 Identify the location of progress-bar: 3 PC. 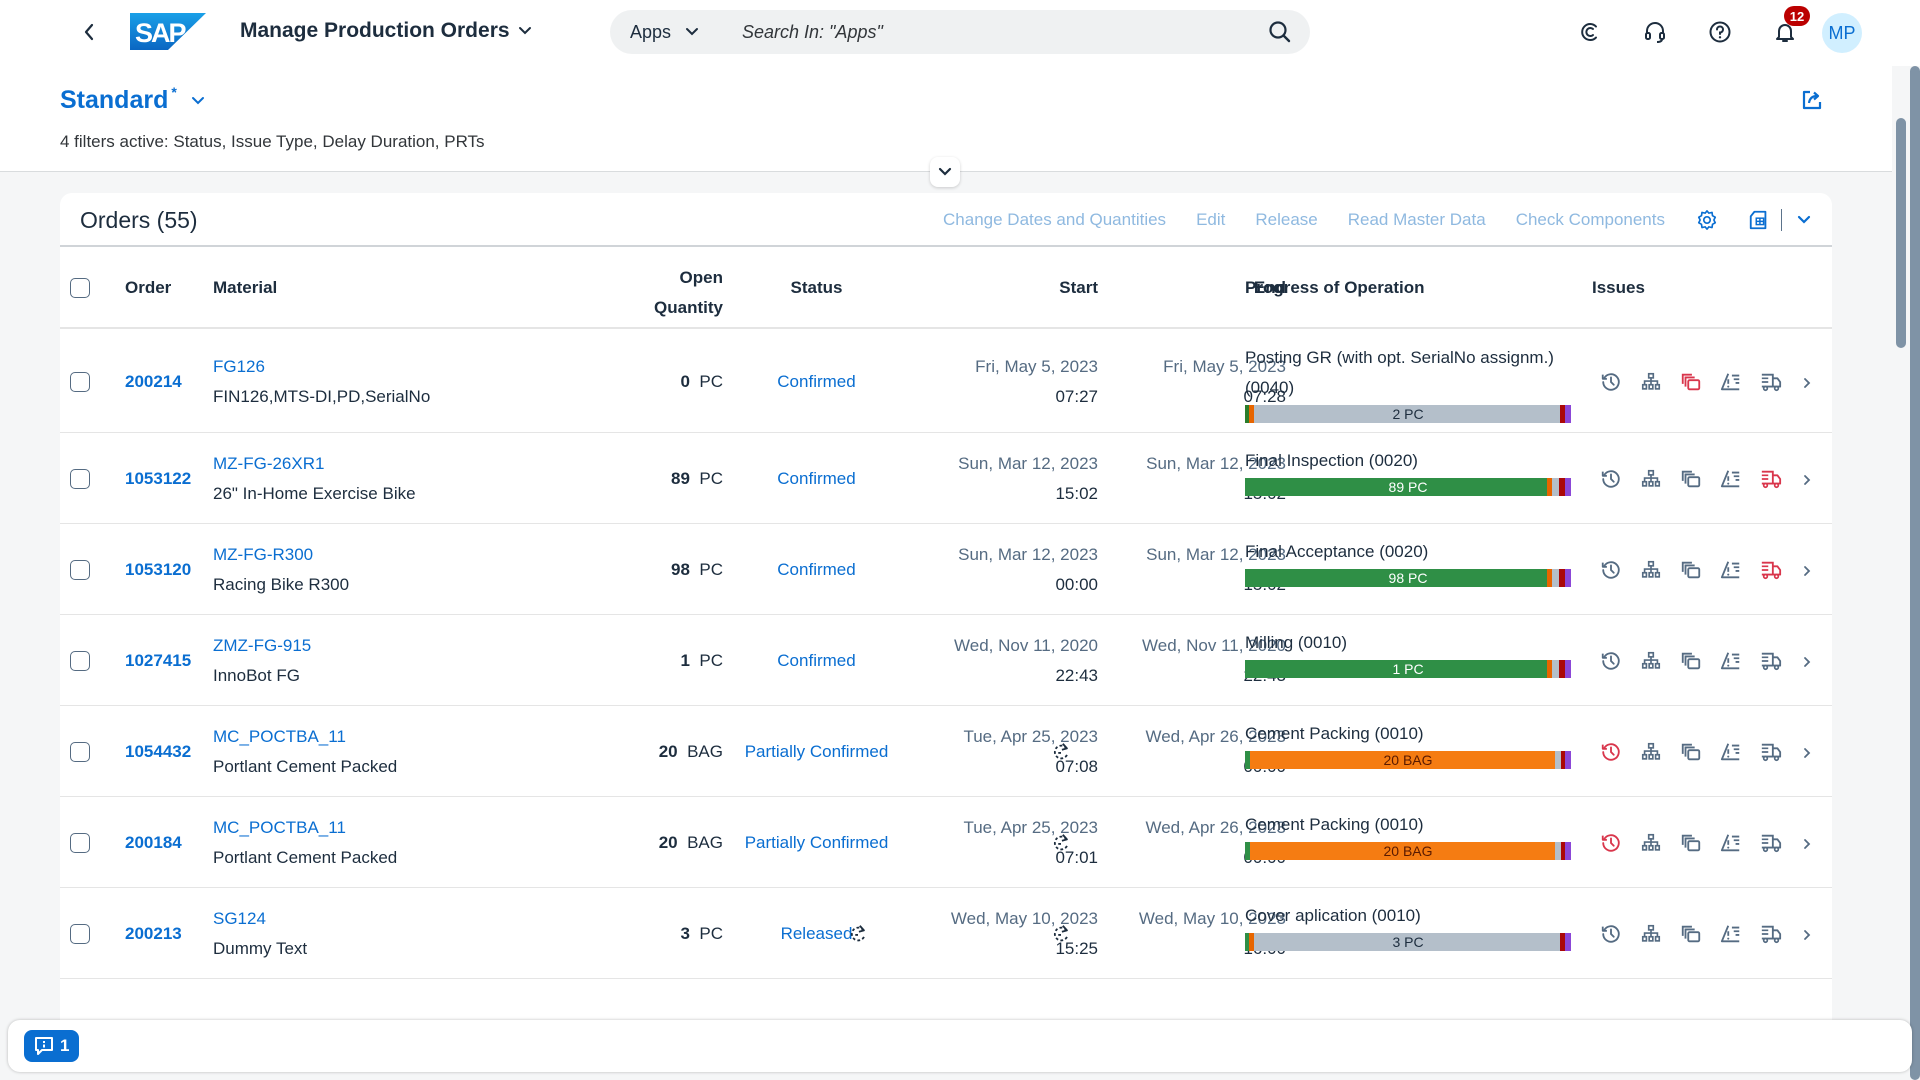
(1408, 941).